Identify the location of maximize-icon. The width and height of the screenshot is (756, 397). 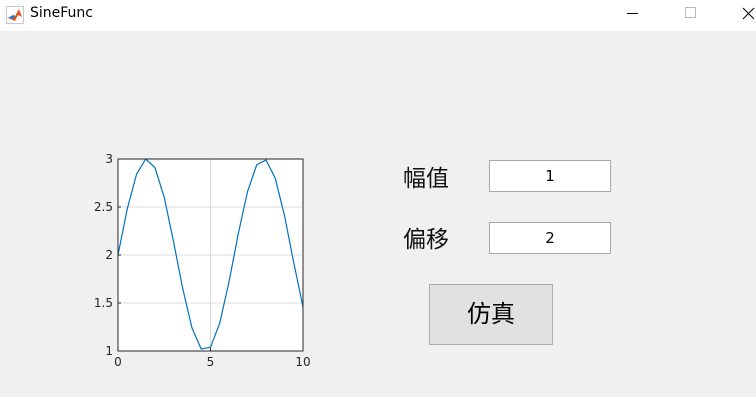
(690, 12).